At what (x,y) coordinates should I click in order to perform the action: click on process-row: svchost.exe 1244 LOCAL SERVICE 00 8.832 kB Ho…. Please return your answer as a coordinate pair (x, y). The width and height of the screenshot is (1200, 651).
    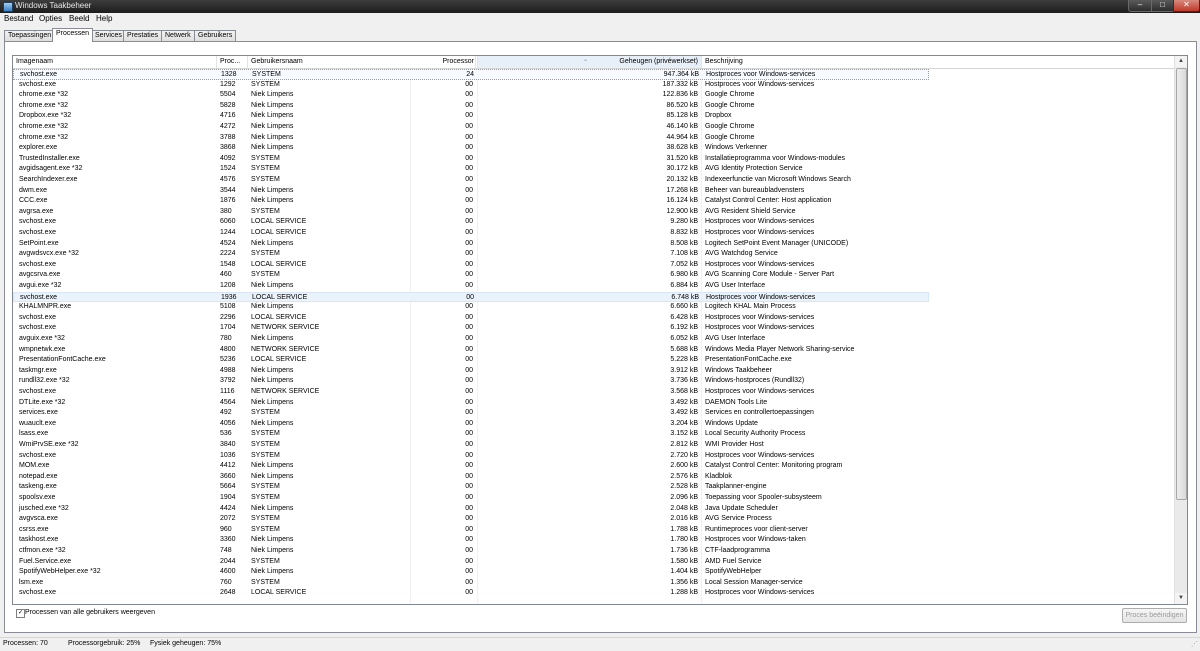
    Looking at the image, I should click on (471, 233).